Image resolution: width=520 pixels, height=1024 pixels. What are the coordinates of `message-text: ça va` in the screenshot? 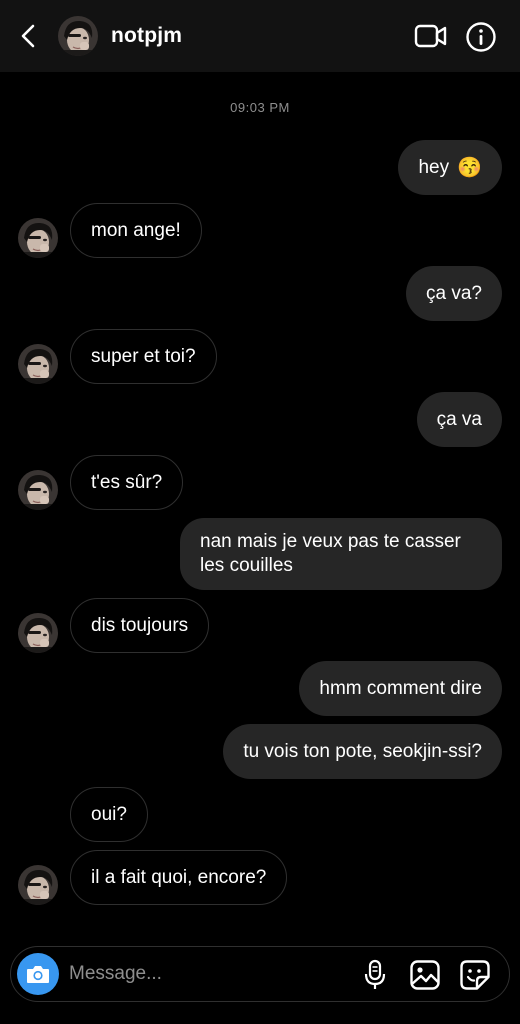 It's located at (459, 419).